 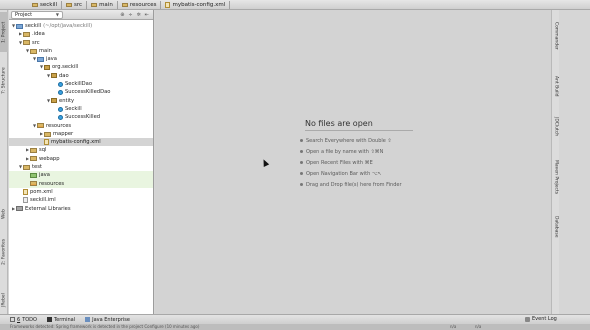 I want to click on collapse-icon: ÷, so click(x=130, y=15).